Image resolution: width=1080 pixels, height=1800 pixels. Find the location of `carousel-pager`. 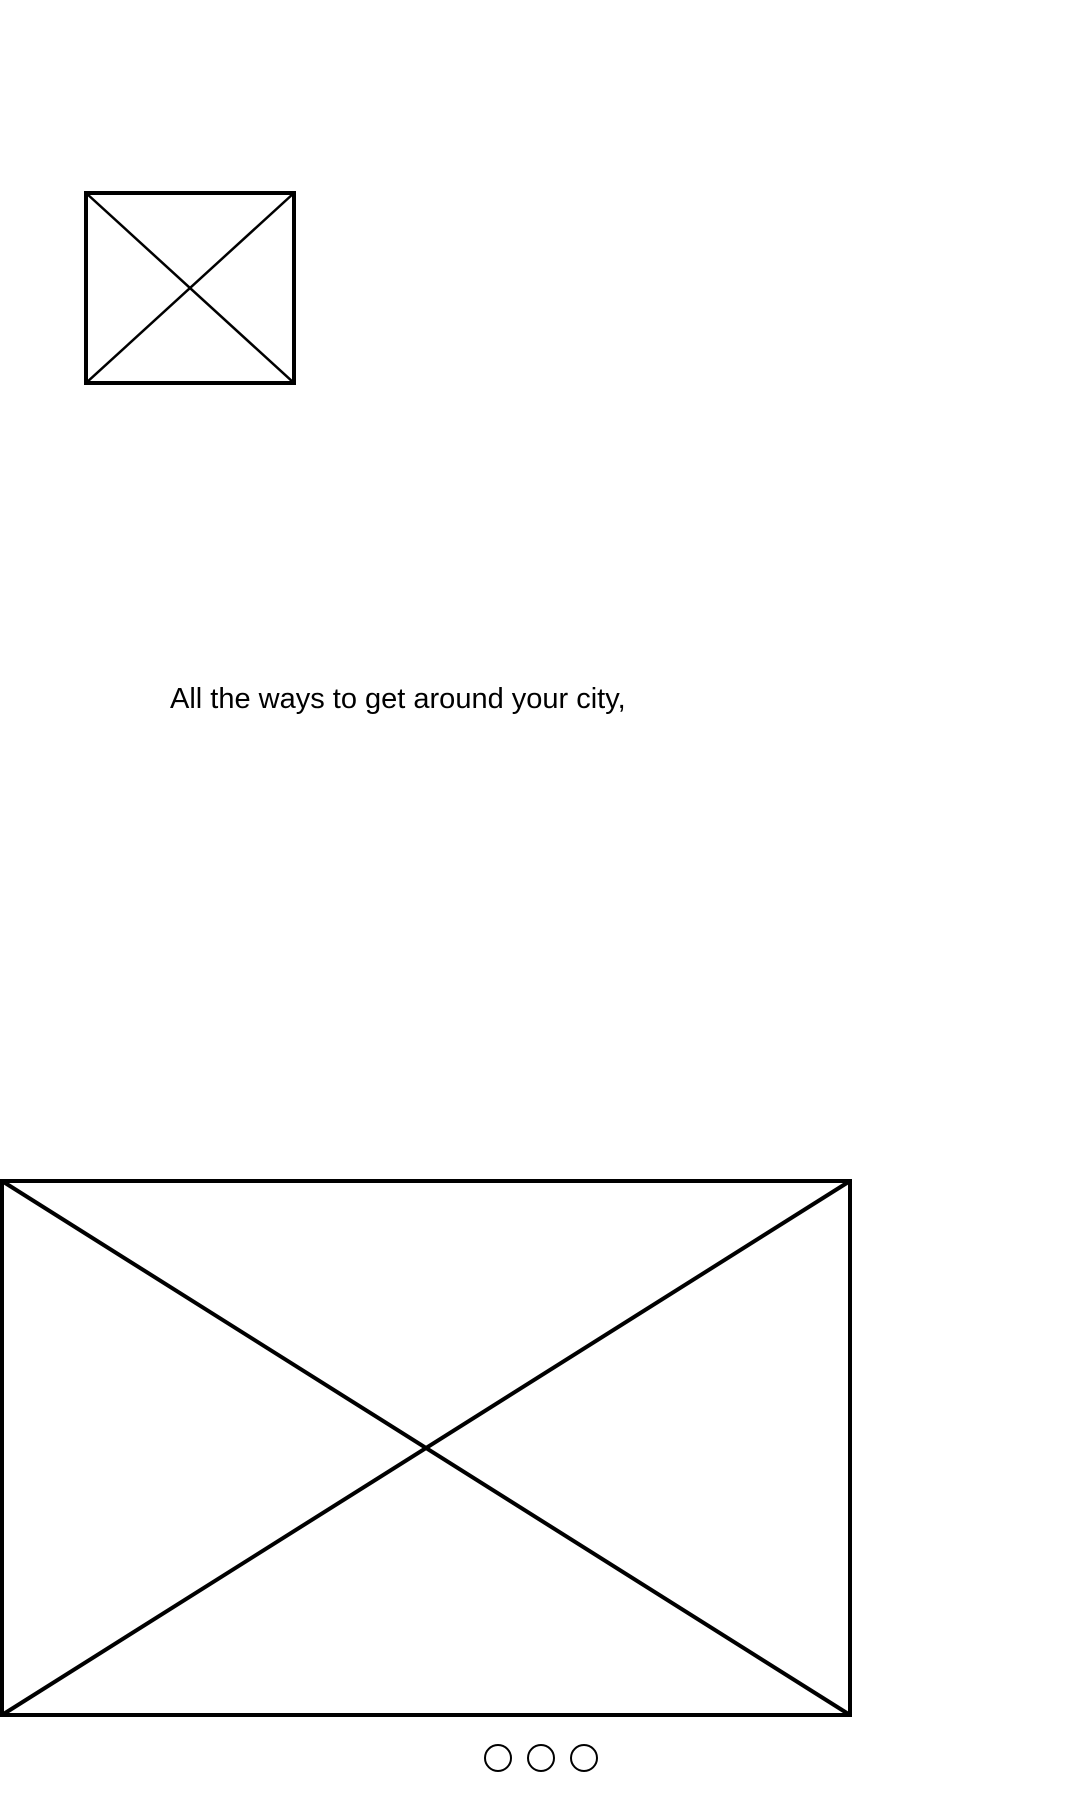

carousel-pager is located at coordinates (541, 1758).